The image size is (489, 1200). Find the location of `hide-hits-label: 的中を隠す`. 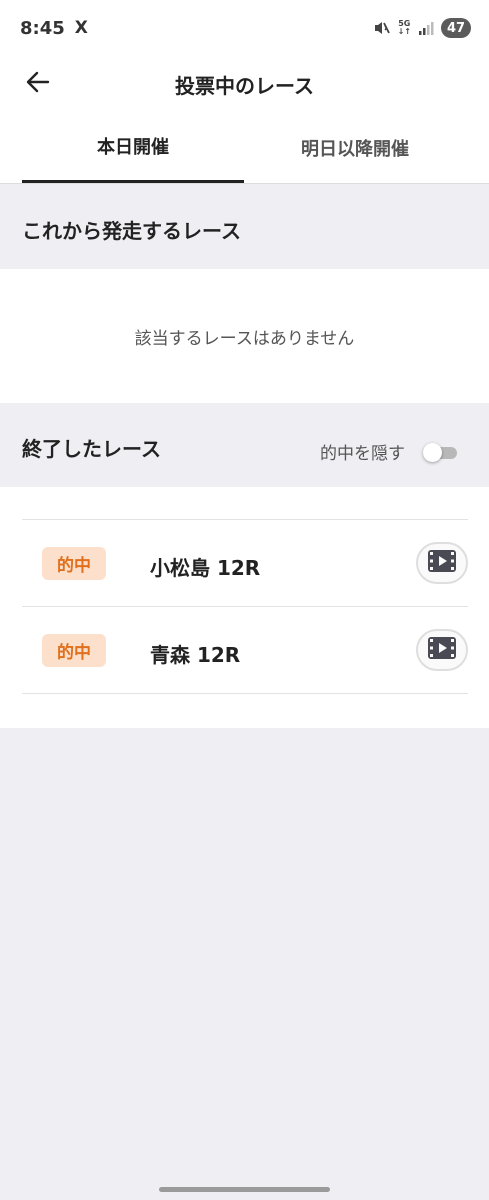

hide-hits-label: 的中を隠す is located at coordinates (362, 454).